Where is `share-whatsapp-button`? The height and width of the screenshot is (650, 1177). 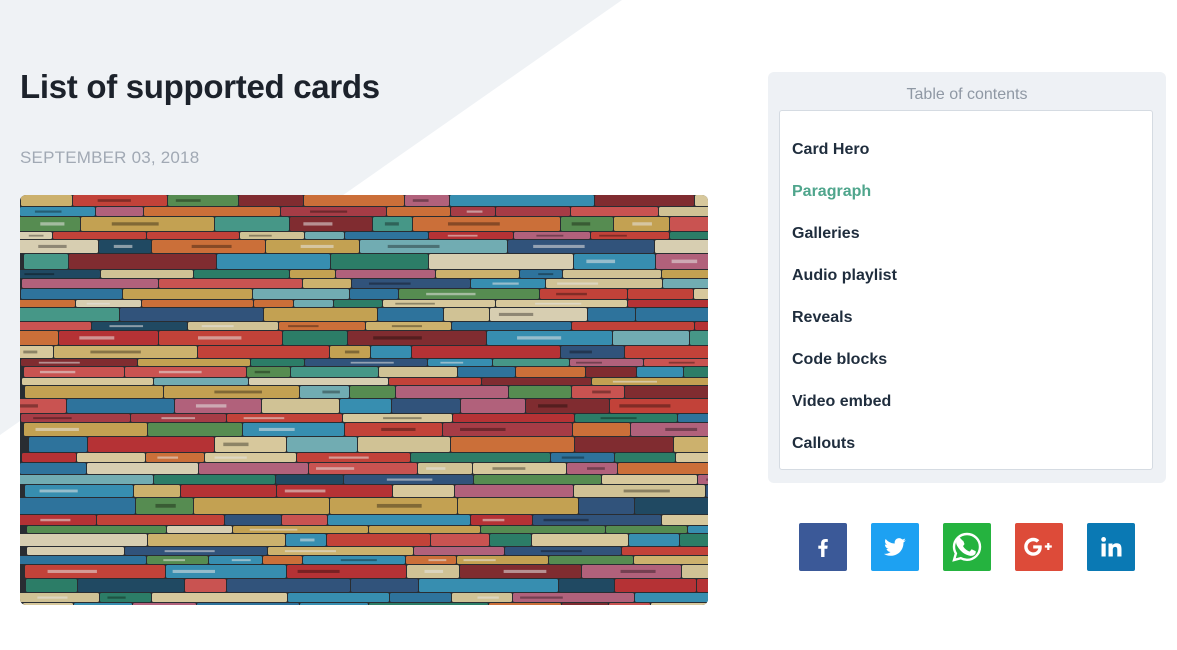
share-whatsapp-button is located at coordinates (967, 547).